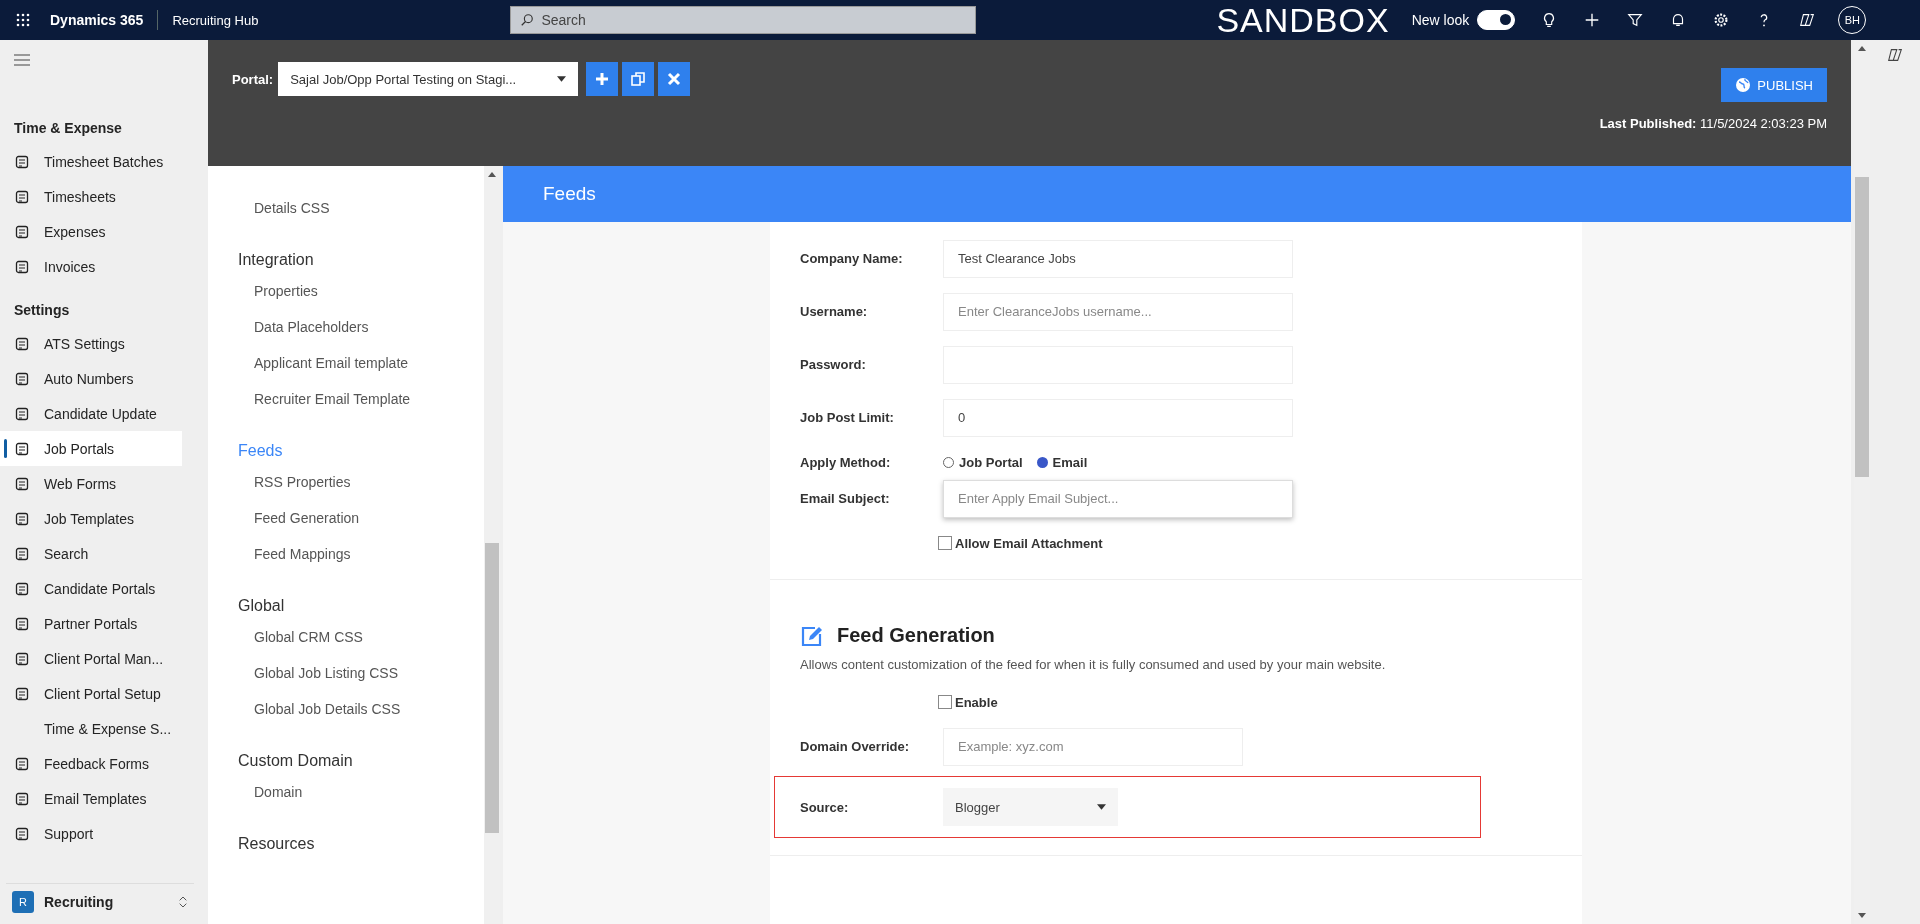 The height and width of the screenshot is (924, 1920). Describe the element at coordinates (1070, 462) in the screenshot. I see `radio-label: Email` at that location.